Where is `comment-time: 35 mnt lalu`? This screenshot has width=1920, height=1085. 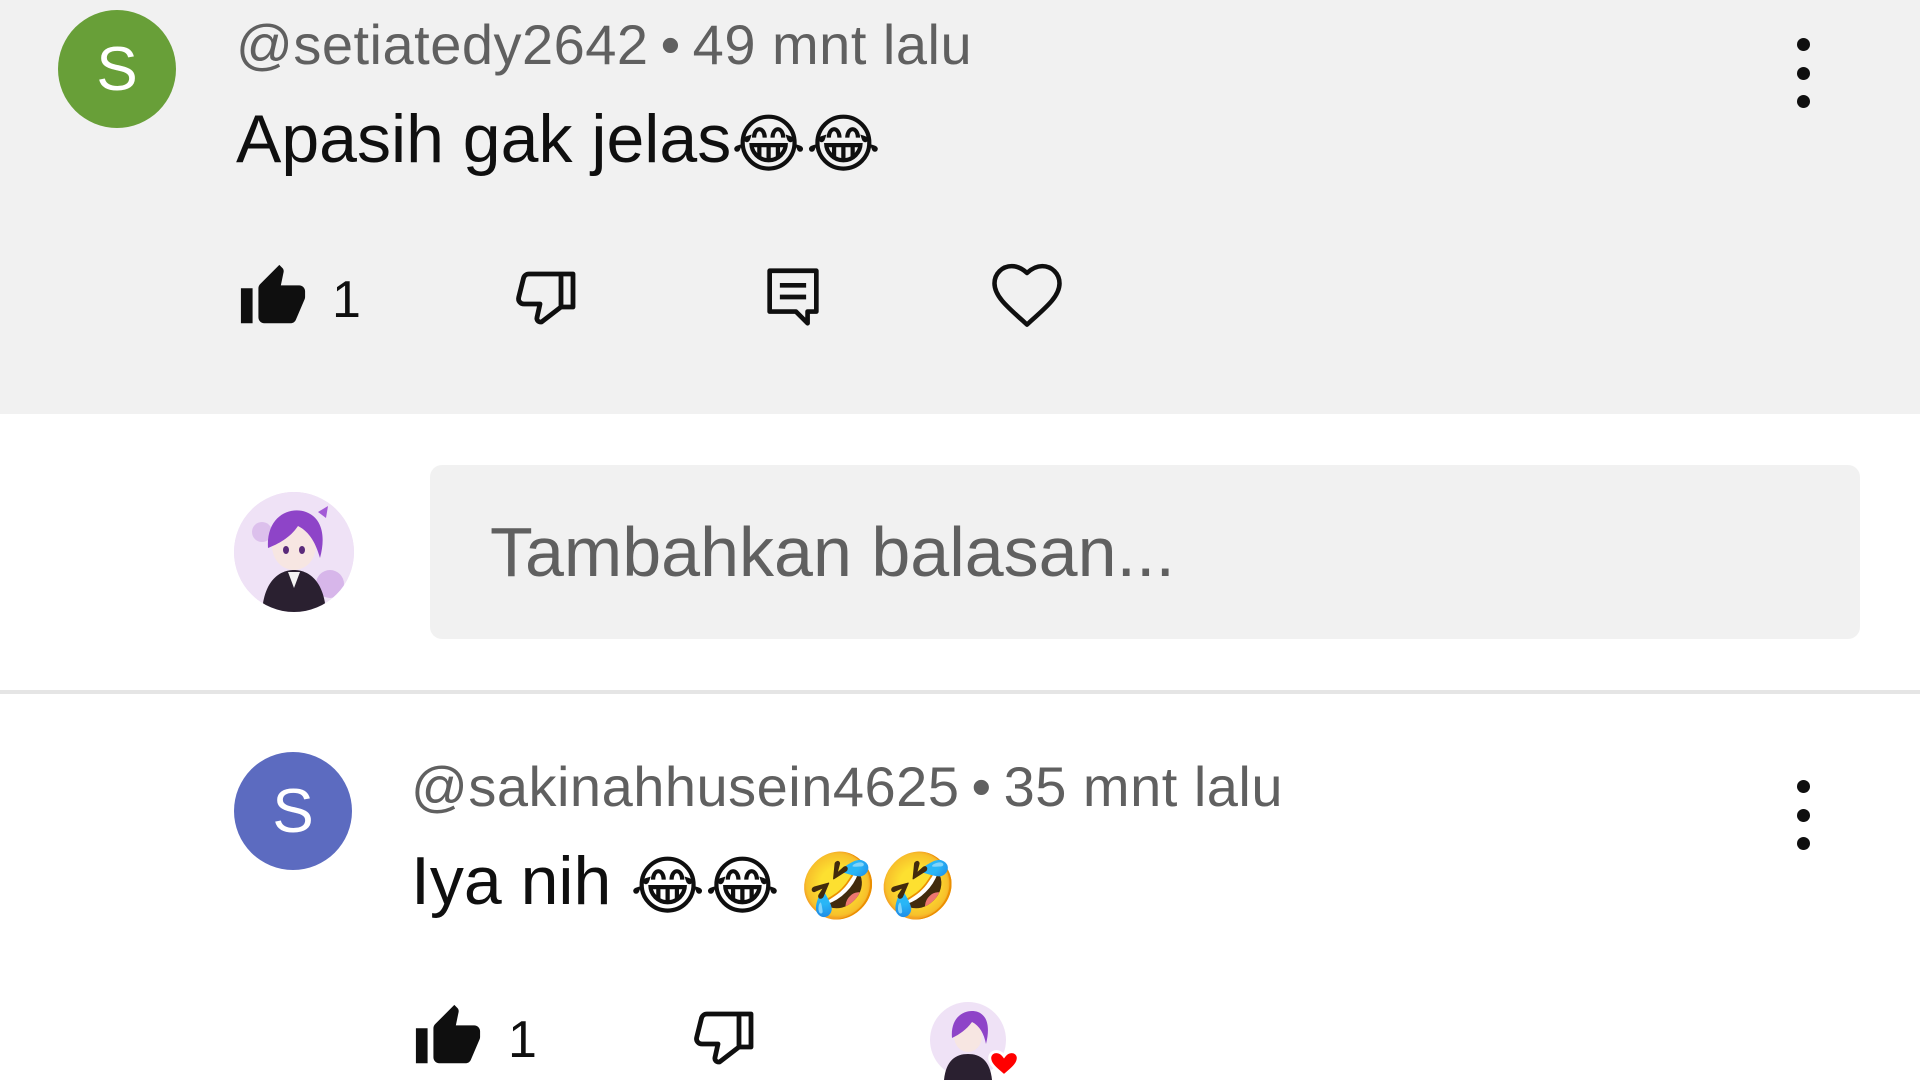 comment-time: 35 mnt lalu is located at coordinates (1143, 786).